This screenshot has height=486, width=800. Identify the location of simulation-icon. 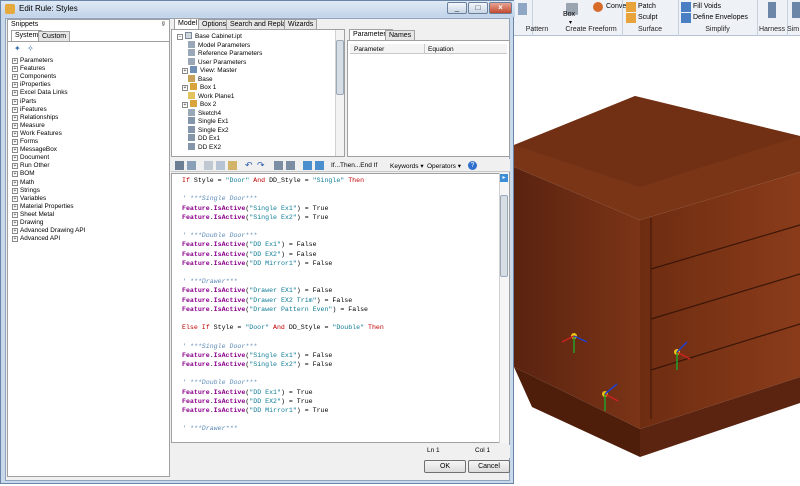
(796, 10).